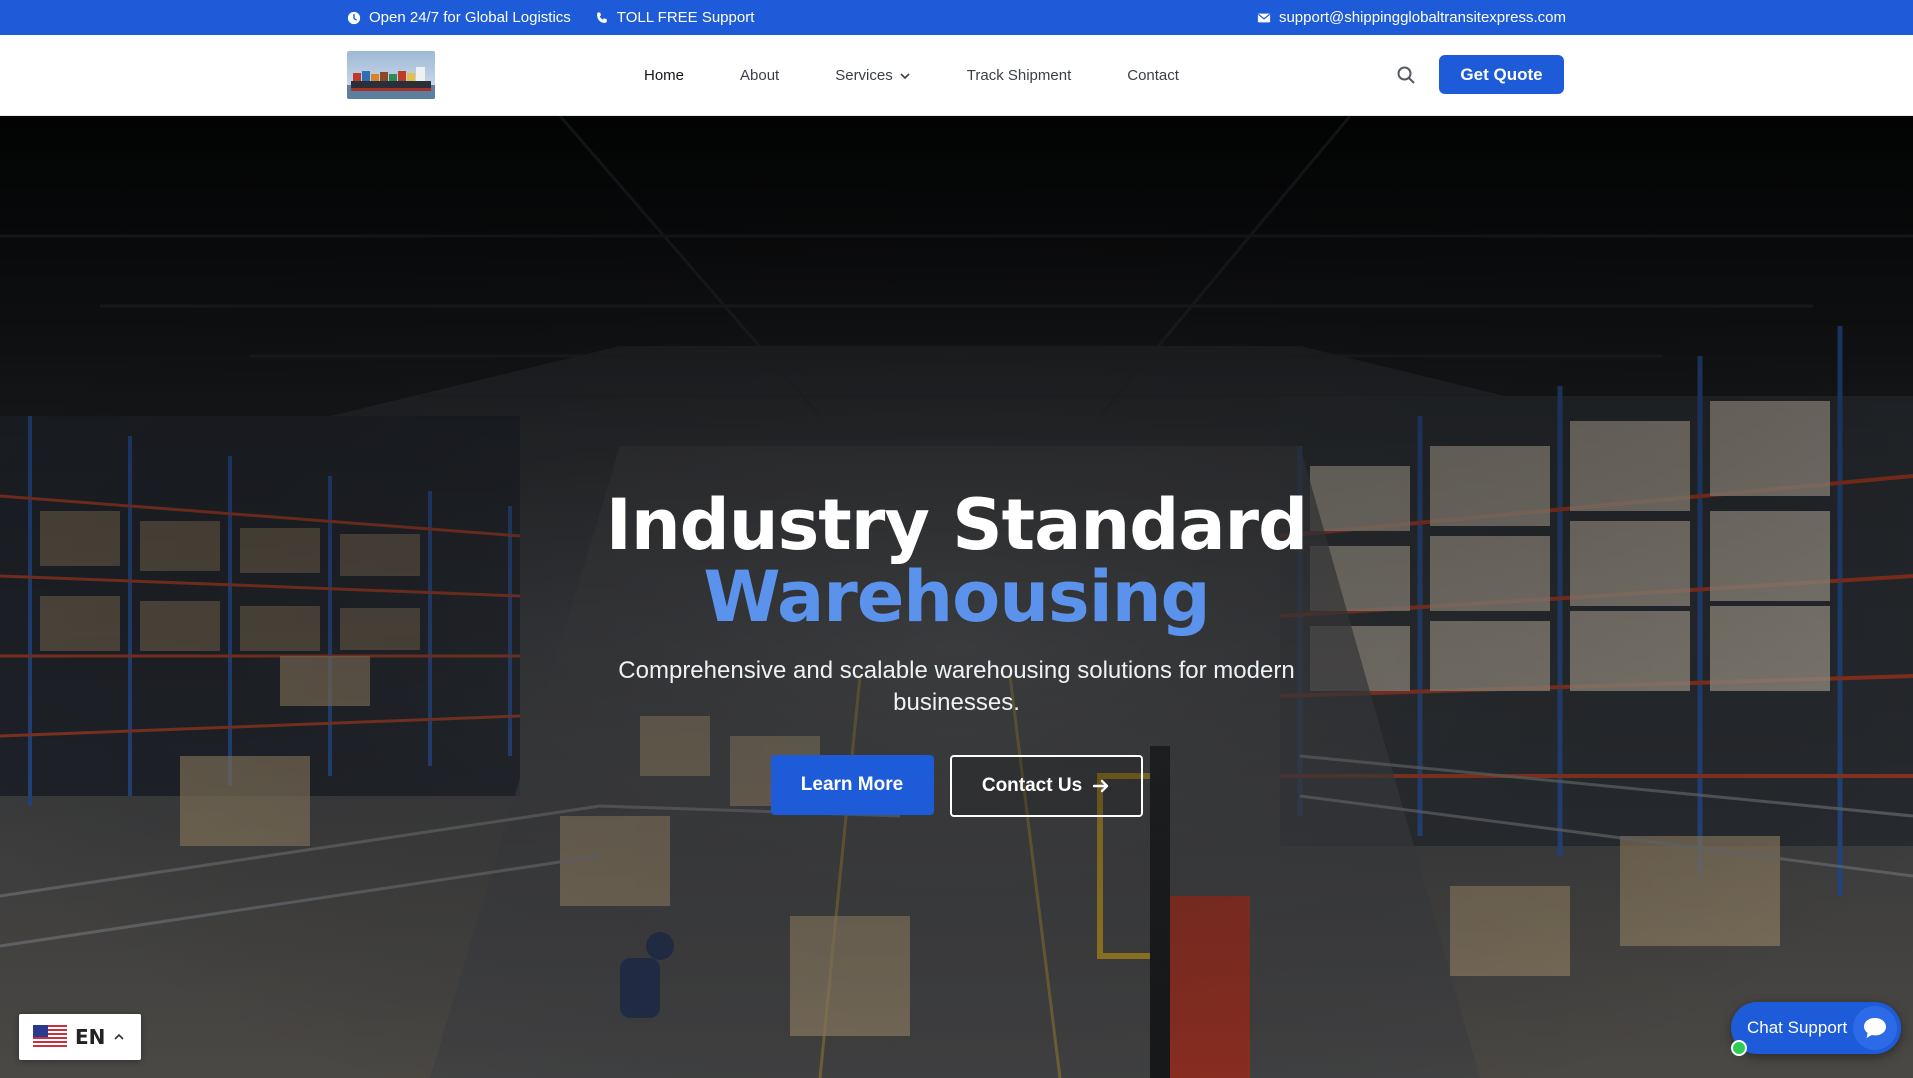 The height and width of the screenshot is (1078, 1913). What do you see at coordinates (685, 17) in the screenshot?
I see `phone-text: TOLL FREE Support` at bounding box center [685, 17].